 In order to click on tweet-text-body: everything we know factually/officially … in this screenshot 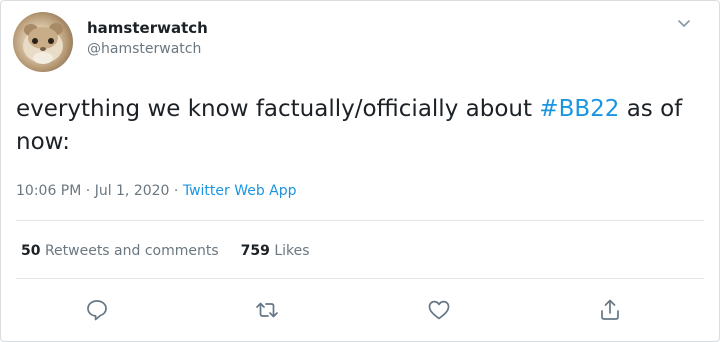, I will do `click(278, 109)`.